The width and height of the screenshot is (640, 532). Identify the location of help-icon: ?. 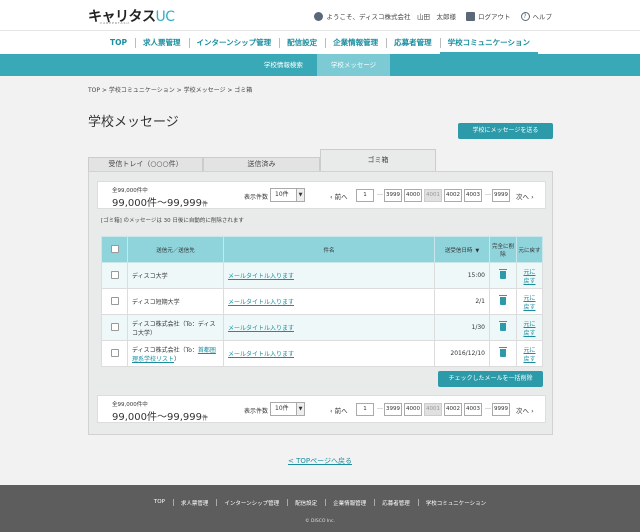
(525, 16).